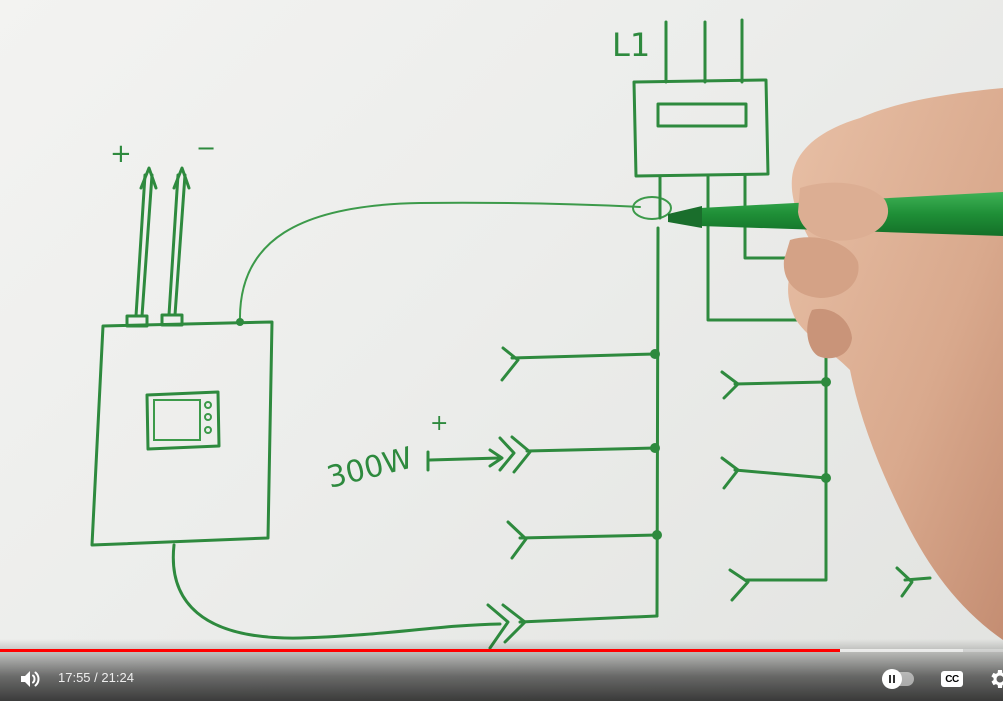 The height and width of the screenshot is (701, 1003). I want to click on time-display: 17:55 / 21:24, so click(96, 677).